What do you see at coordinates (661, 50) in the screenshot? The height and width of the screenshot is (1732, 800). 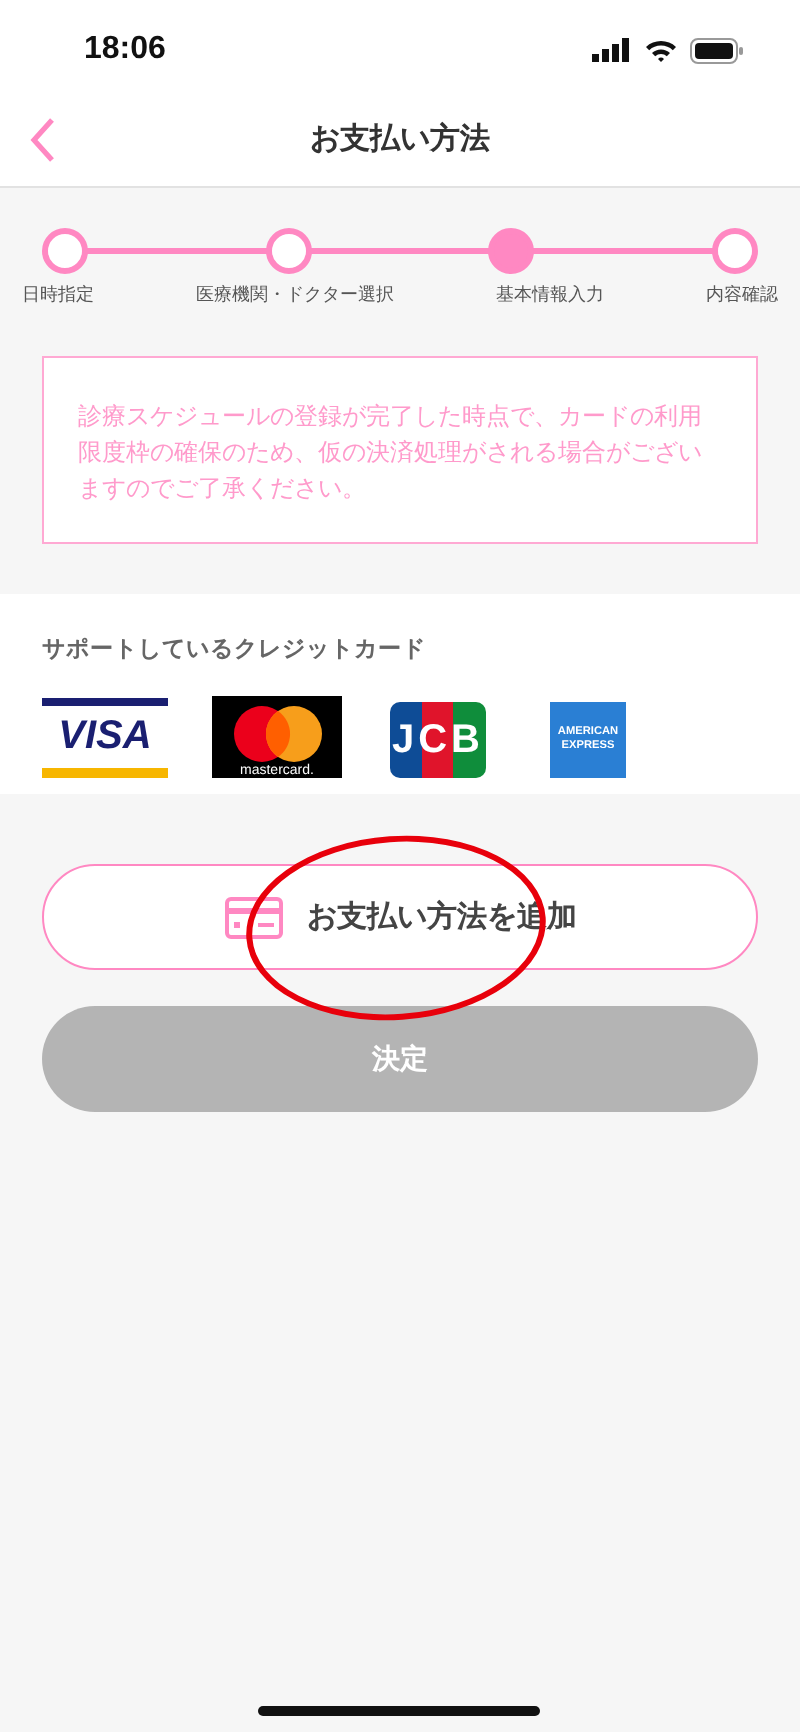 I see `wifi-icon` at bounding box center [661, 50].